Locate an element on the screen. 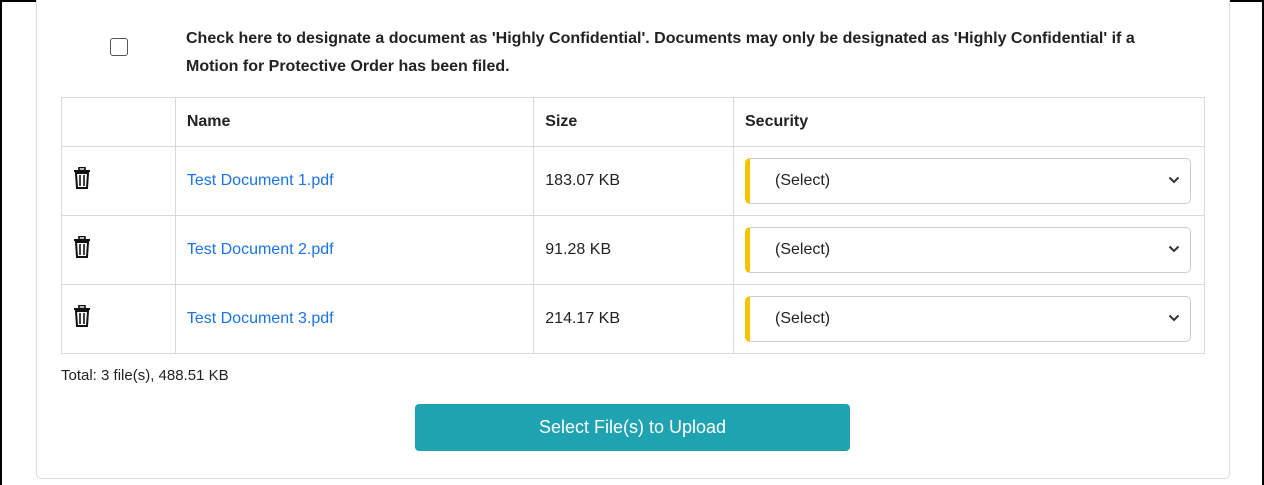 Image resolution: width=1264 pixels, height=485 pixels. table-row: Test Document 1.pdf 183.07 KB (Select) is located at coordinates (633, 181).